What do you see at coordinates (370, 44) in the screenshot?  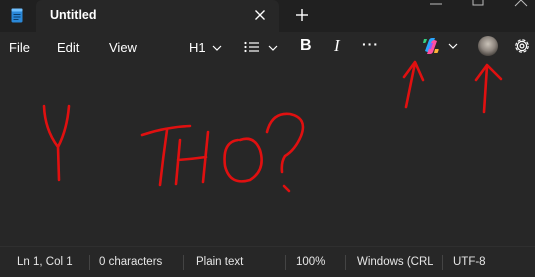 I see `more-options-button: ···` at bounding box center [370, 44].